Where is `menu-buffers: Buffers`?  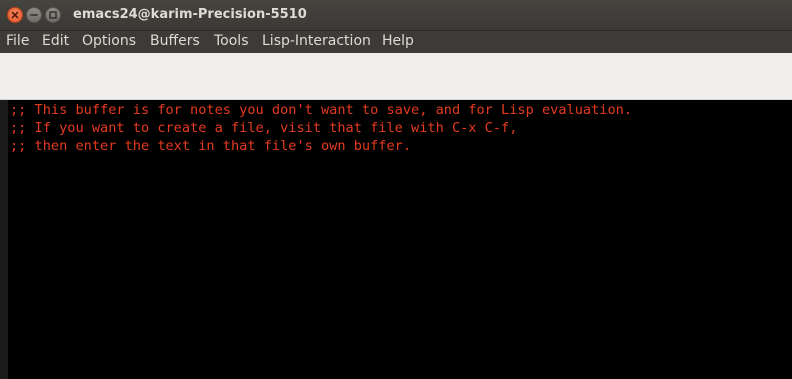
menu-buffers: Buffers is located at coordinates (175, 41).